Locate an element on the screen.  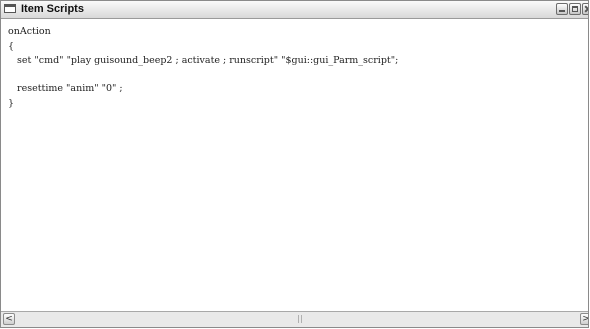
window-title: Item Scripts is located at coordinates (52, 9).